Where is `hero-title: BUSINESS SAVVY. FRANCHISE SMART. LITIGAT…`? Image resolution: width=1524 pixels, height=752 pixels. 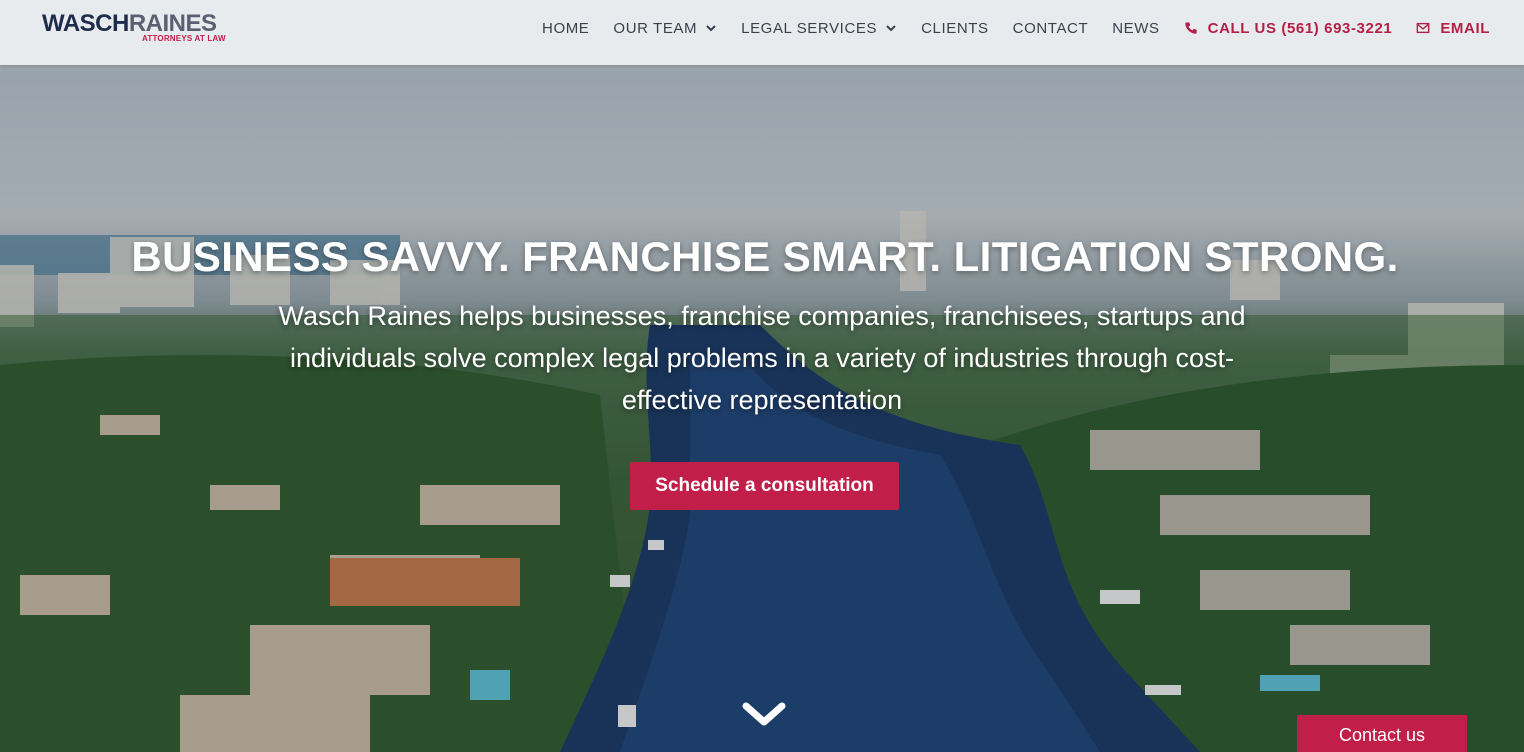
hero-title: BUSINESS SAVVY. FRANCHISE SMART. LITIGAT… is located at coordinates (765, 256).